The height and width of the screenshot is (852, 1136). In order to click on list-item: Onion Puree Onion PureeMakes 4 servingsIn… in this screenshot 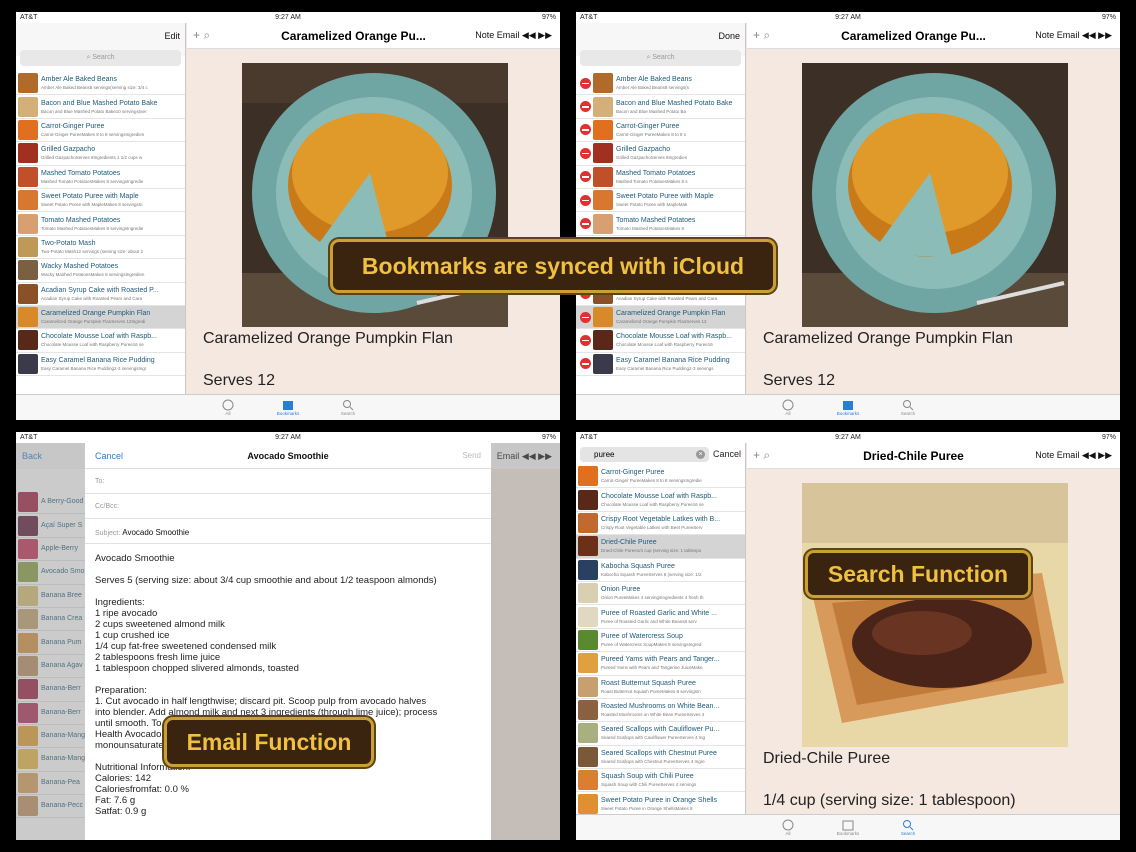, I will do `click(660, 594)`.